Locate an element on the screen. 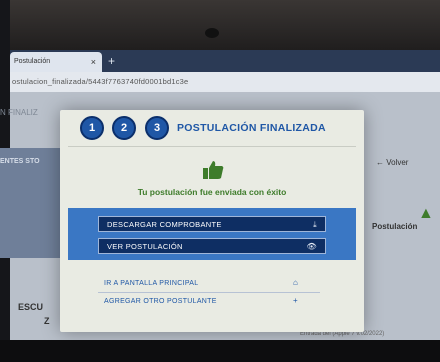 This screenshot has width=440, height=362. download-receipt-button: DESCARGAR COMPROBANTE ⤓ is located at coordinates (212, 224).